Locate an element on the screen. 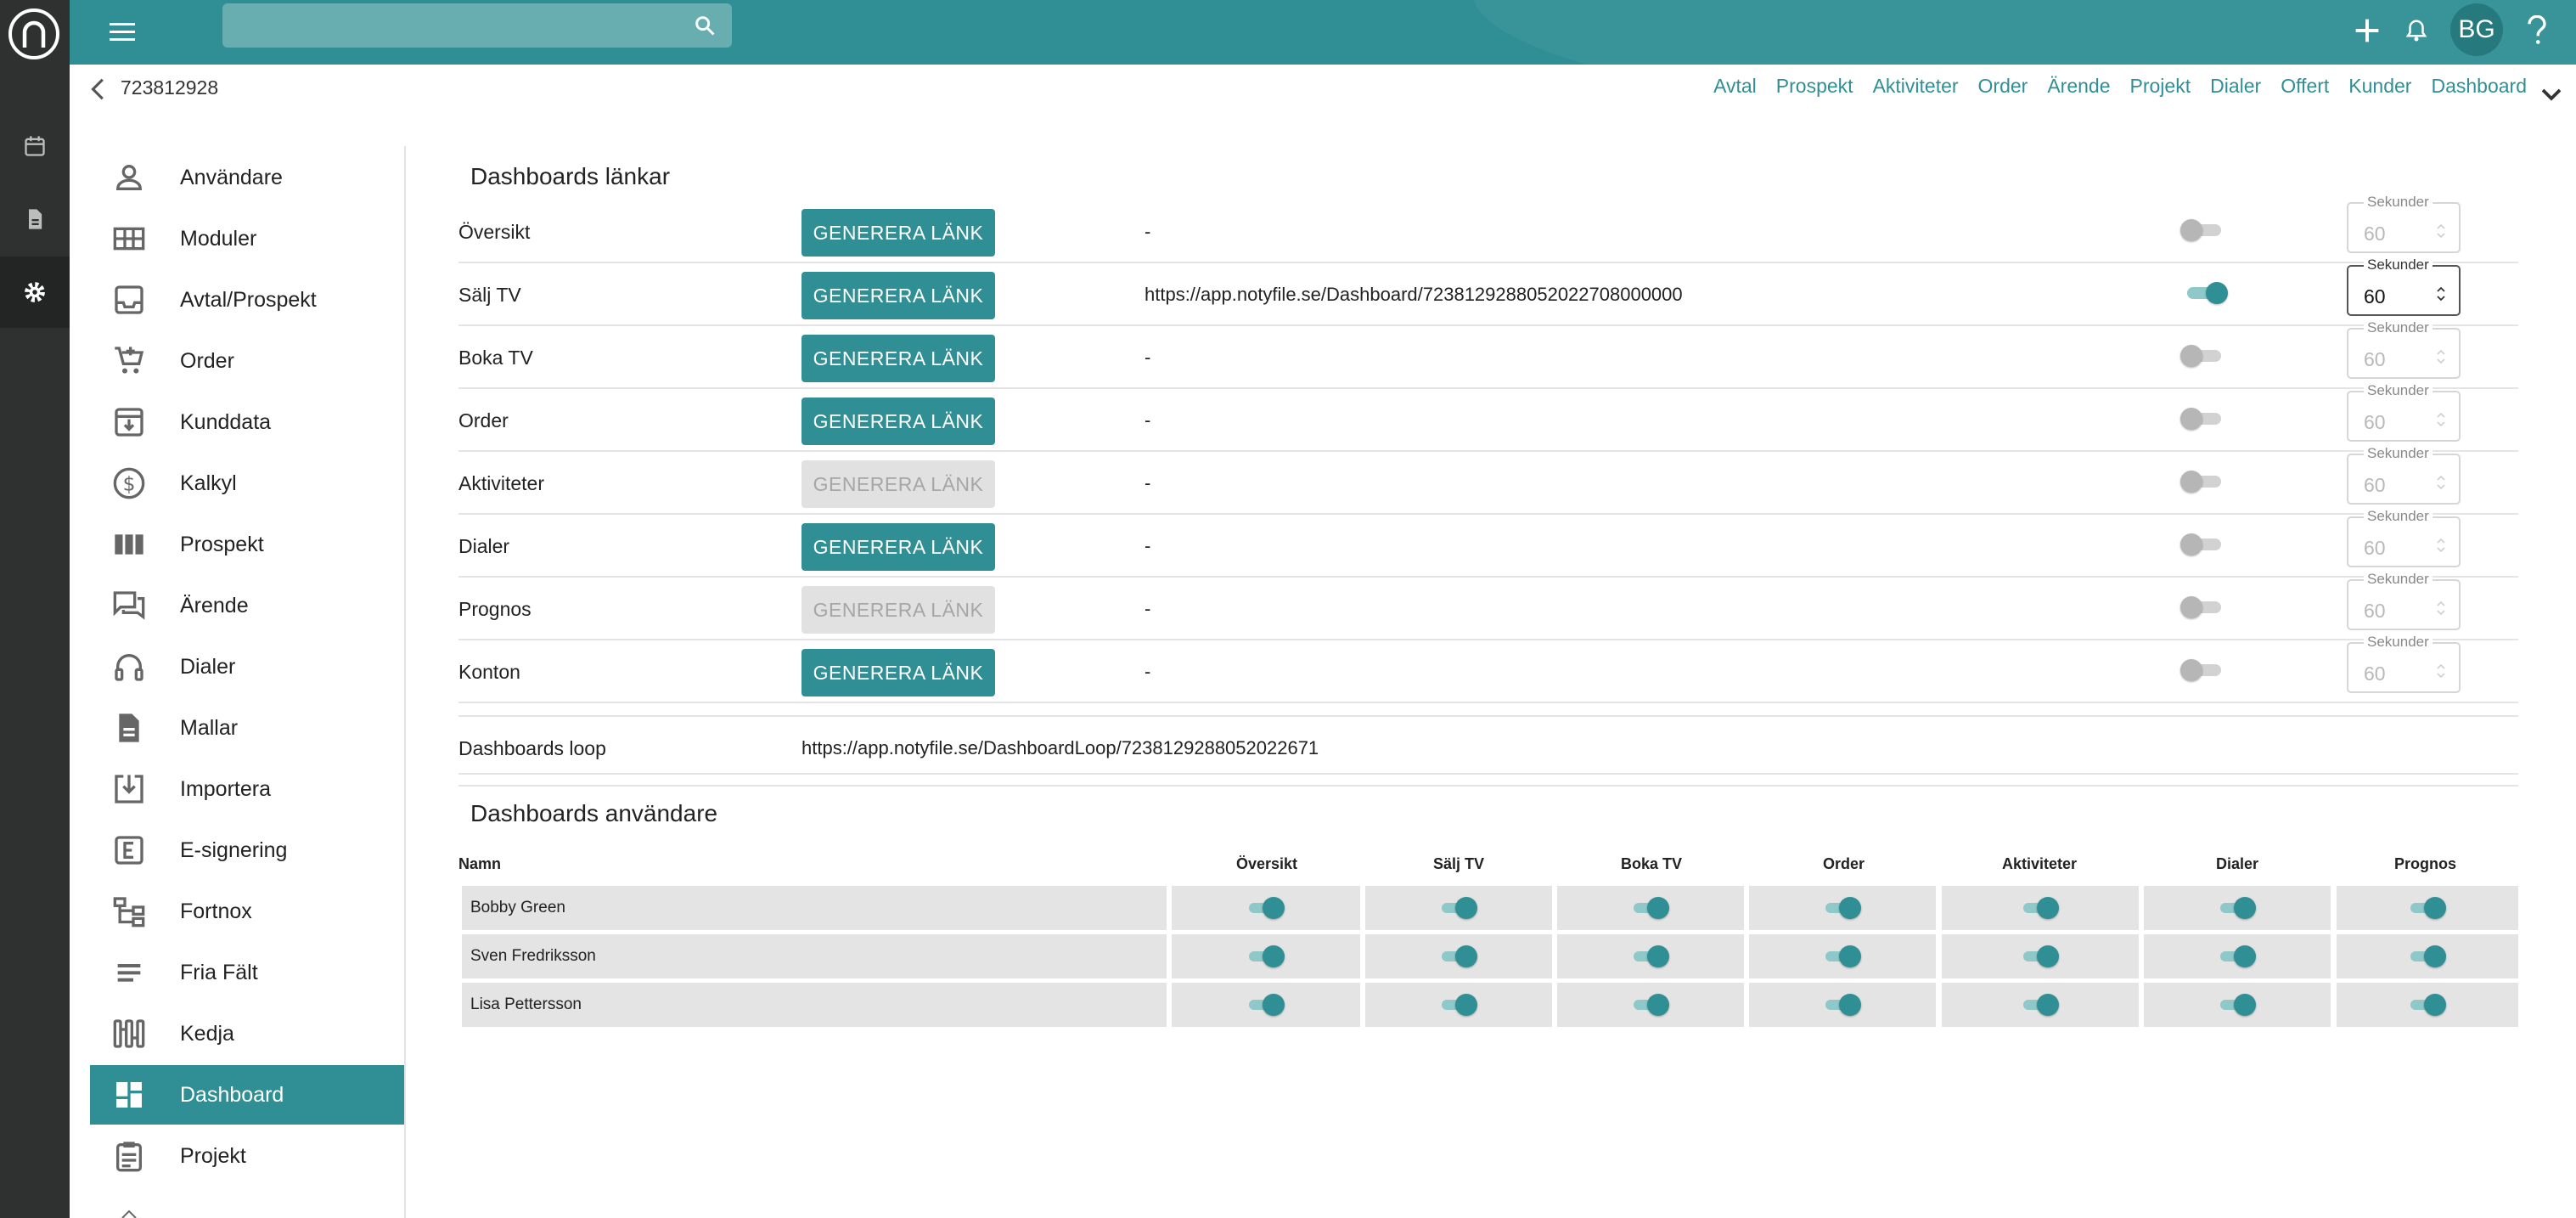  section-title-dashboards-links: Dashboards länkar is located at coordinates (570, 176).